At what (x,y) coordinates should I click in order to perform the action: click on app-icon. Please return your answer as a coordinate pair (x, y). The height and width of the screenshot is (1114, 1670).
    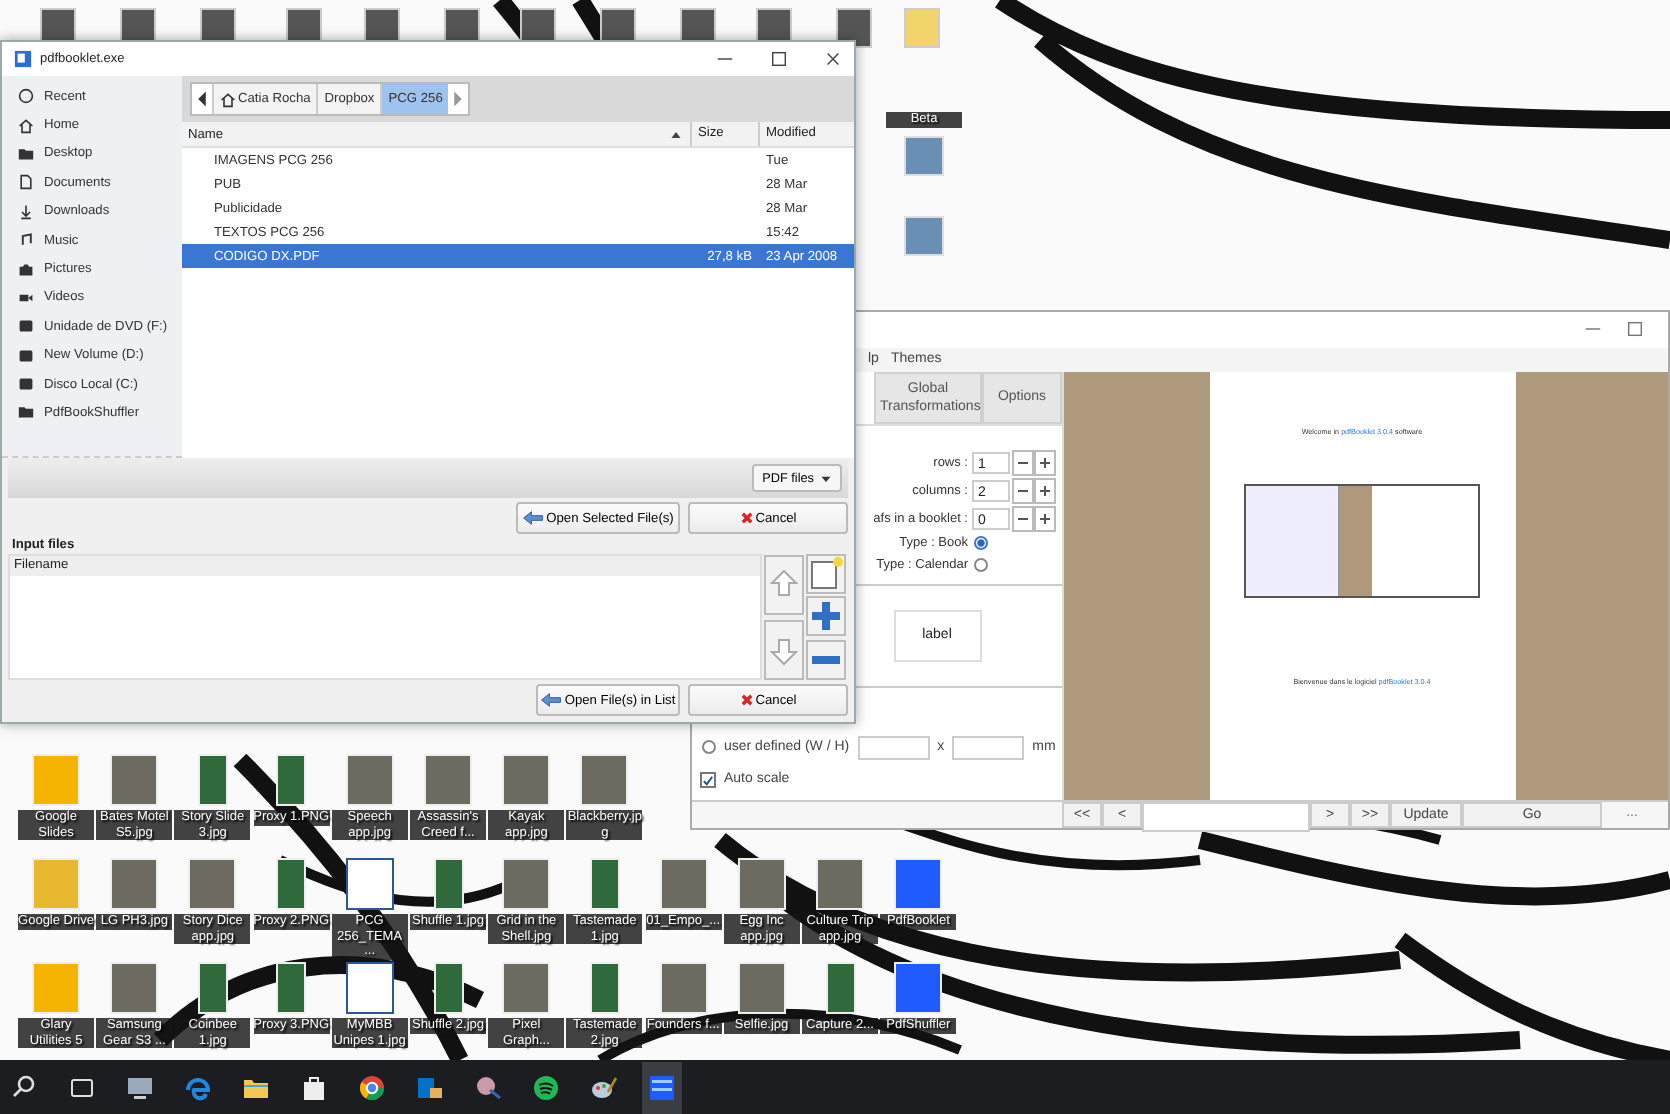
    Looking at the image, I should click on (23, 59).